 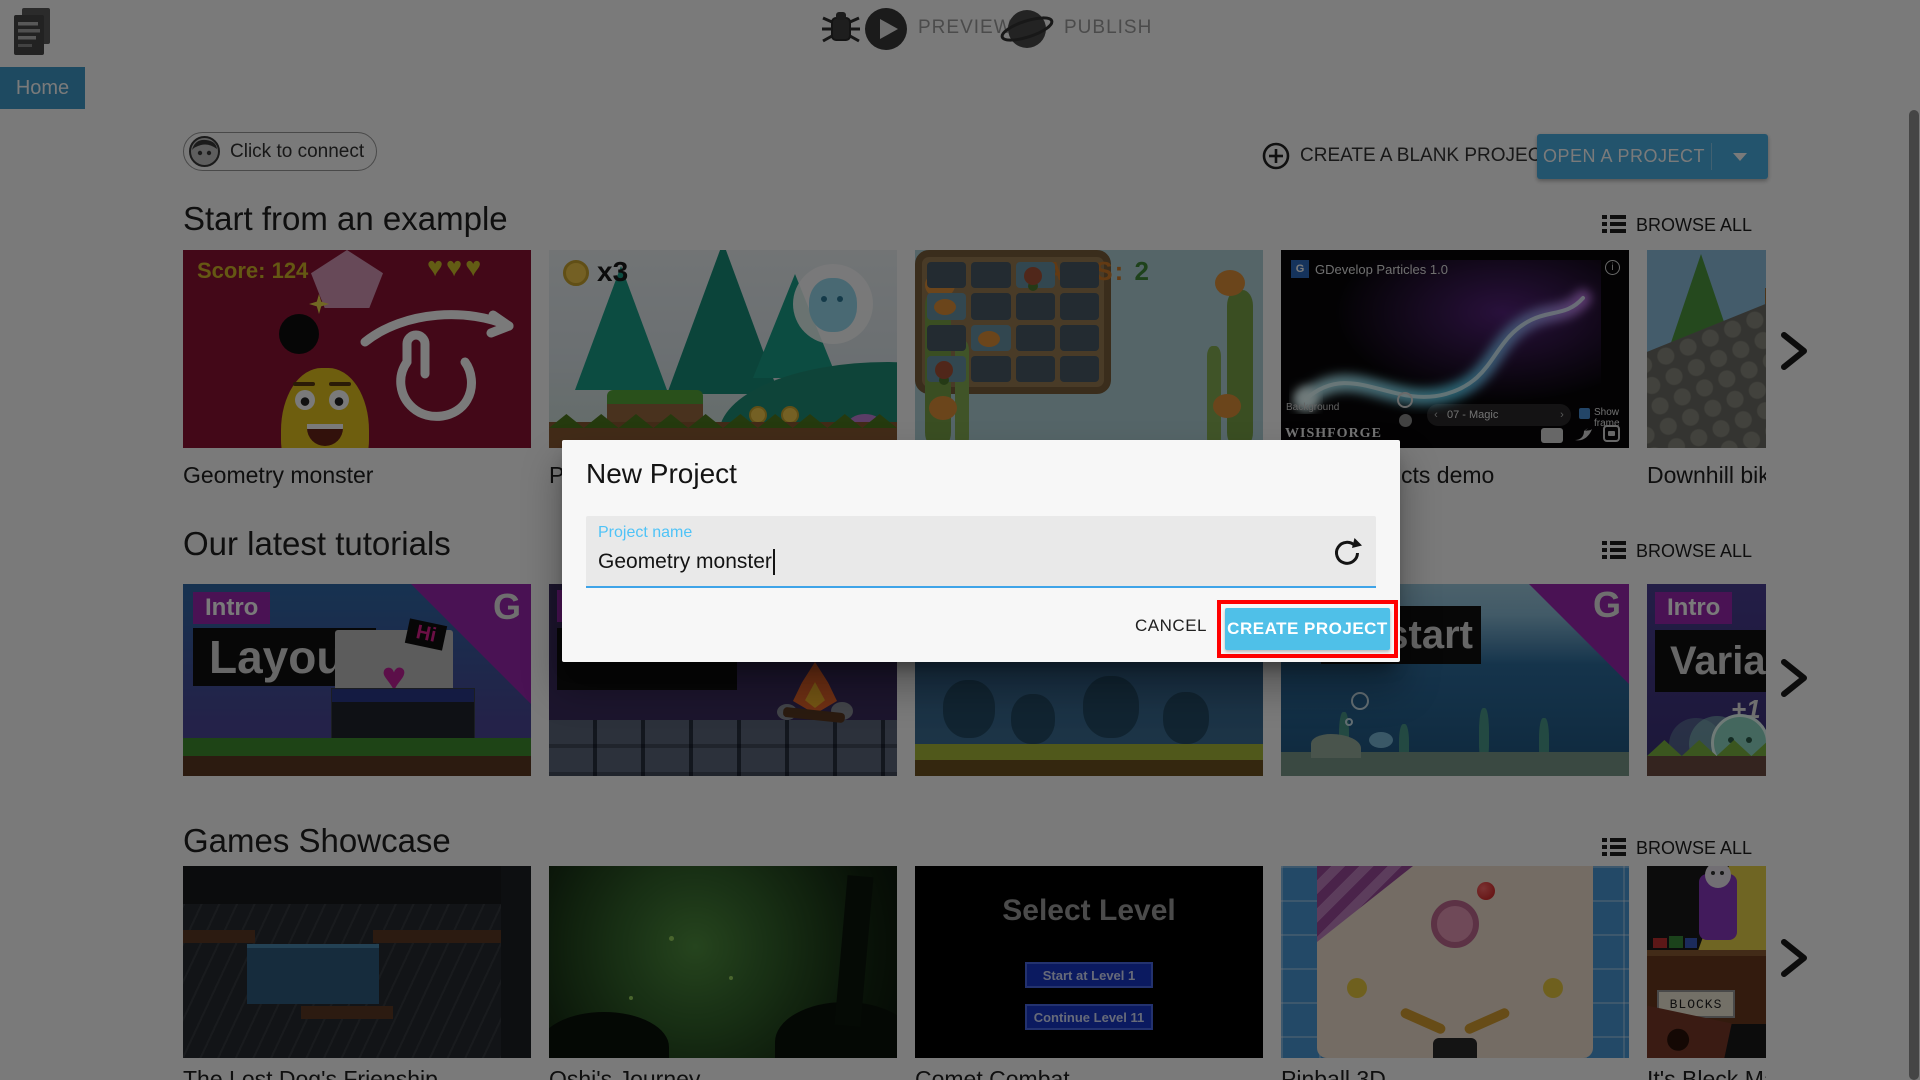 I want to click on project-name-field: Project name Geometry monster, so click(x=981, y=552).